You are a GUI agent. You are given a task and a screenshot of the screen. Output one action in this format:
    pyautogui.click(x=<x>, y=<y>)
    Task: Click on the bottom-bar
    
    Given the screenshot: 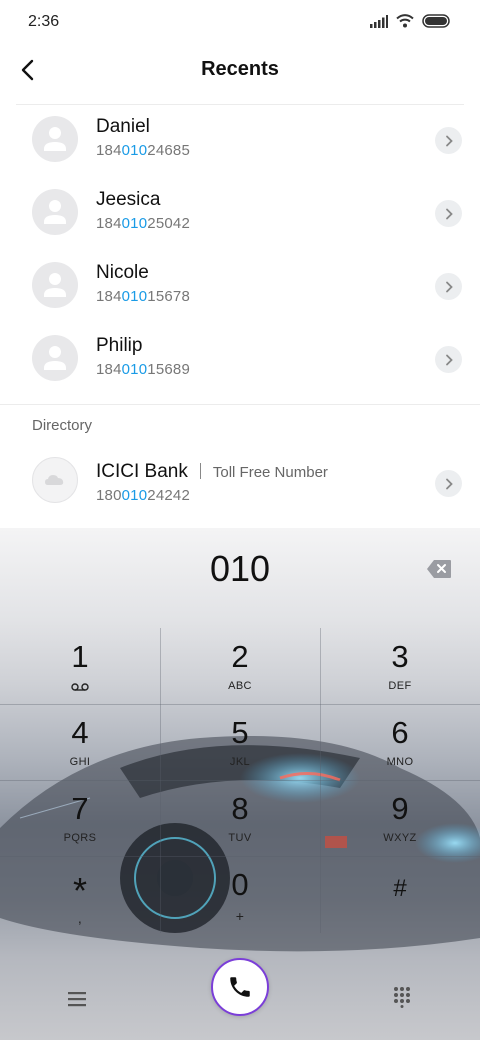 What is the action you would take?
    pyautogui.click(x=240, y=999)
    